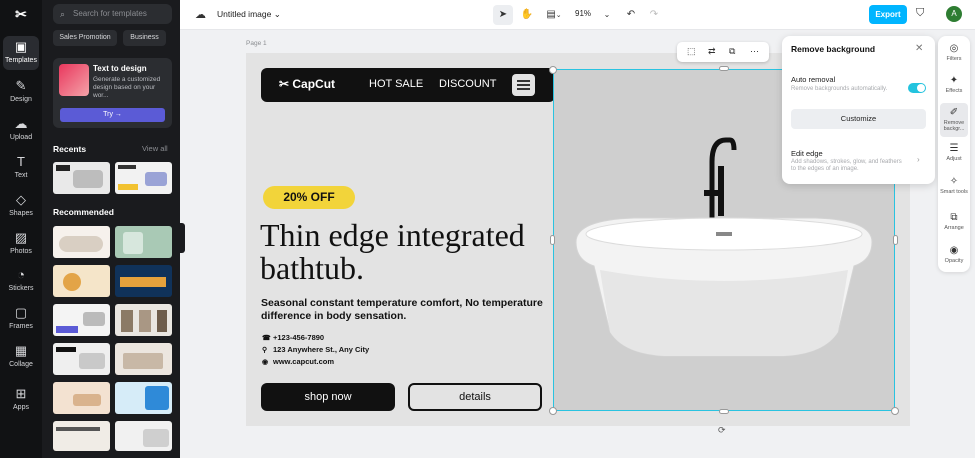 The width and height of the screenshot is (975, 458). I want to click on design-nav-bar: ✂ CapCut HOT SALE DISCOUNT, so click(408, 85).